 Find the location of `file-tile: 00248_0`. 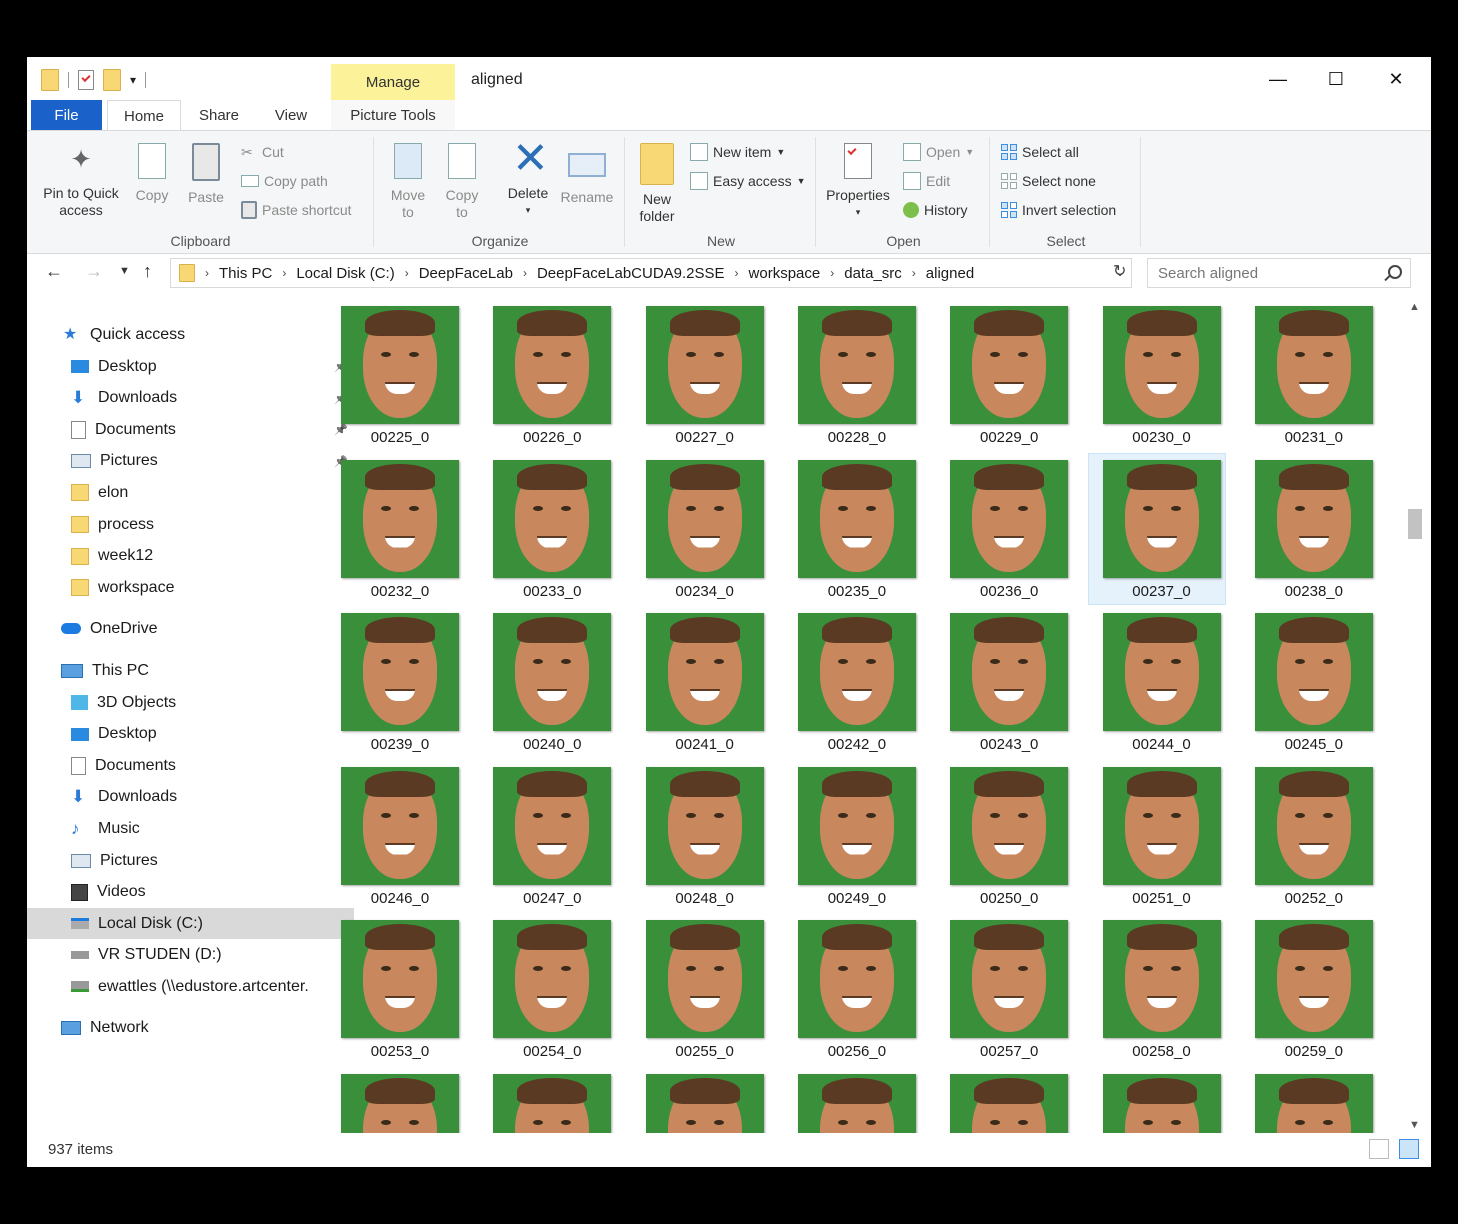

file-tile: 00248_0 is located at coordinates (700, 836).